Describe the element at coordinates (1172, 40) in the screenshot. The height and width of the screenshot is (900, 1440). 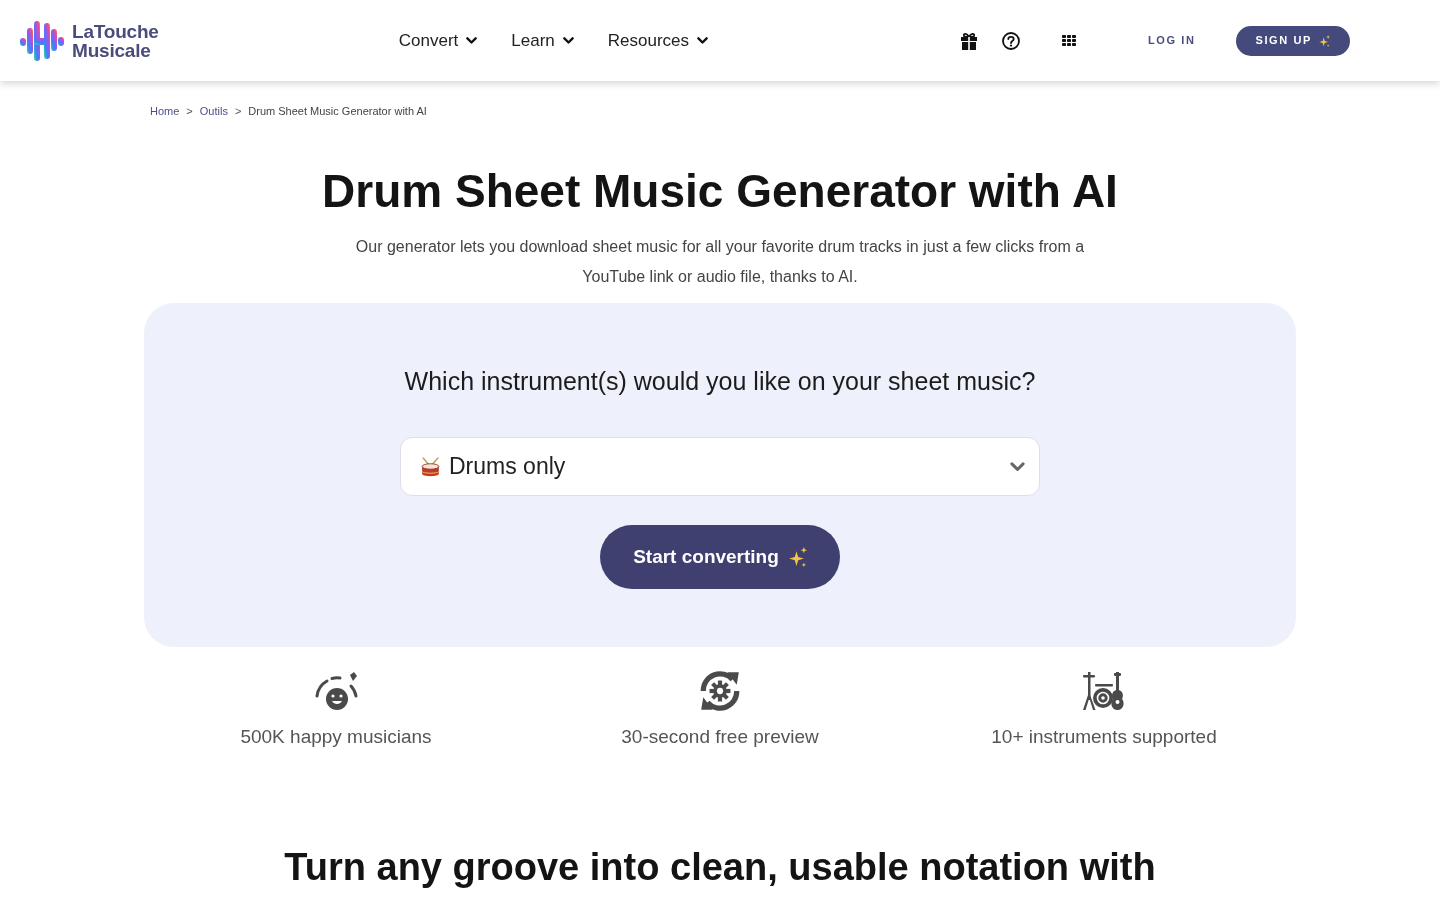
I see `login-link: LOG IN` at that location.